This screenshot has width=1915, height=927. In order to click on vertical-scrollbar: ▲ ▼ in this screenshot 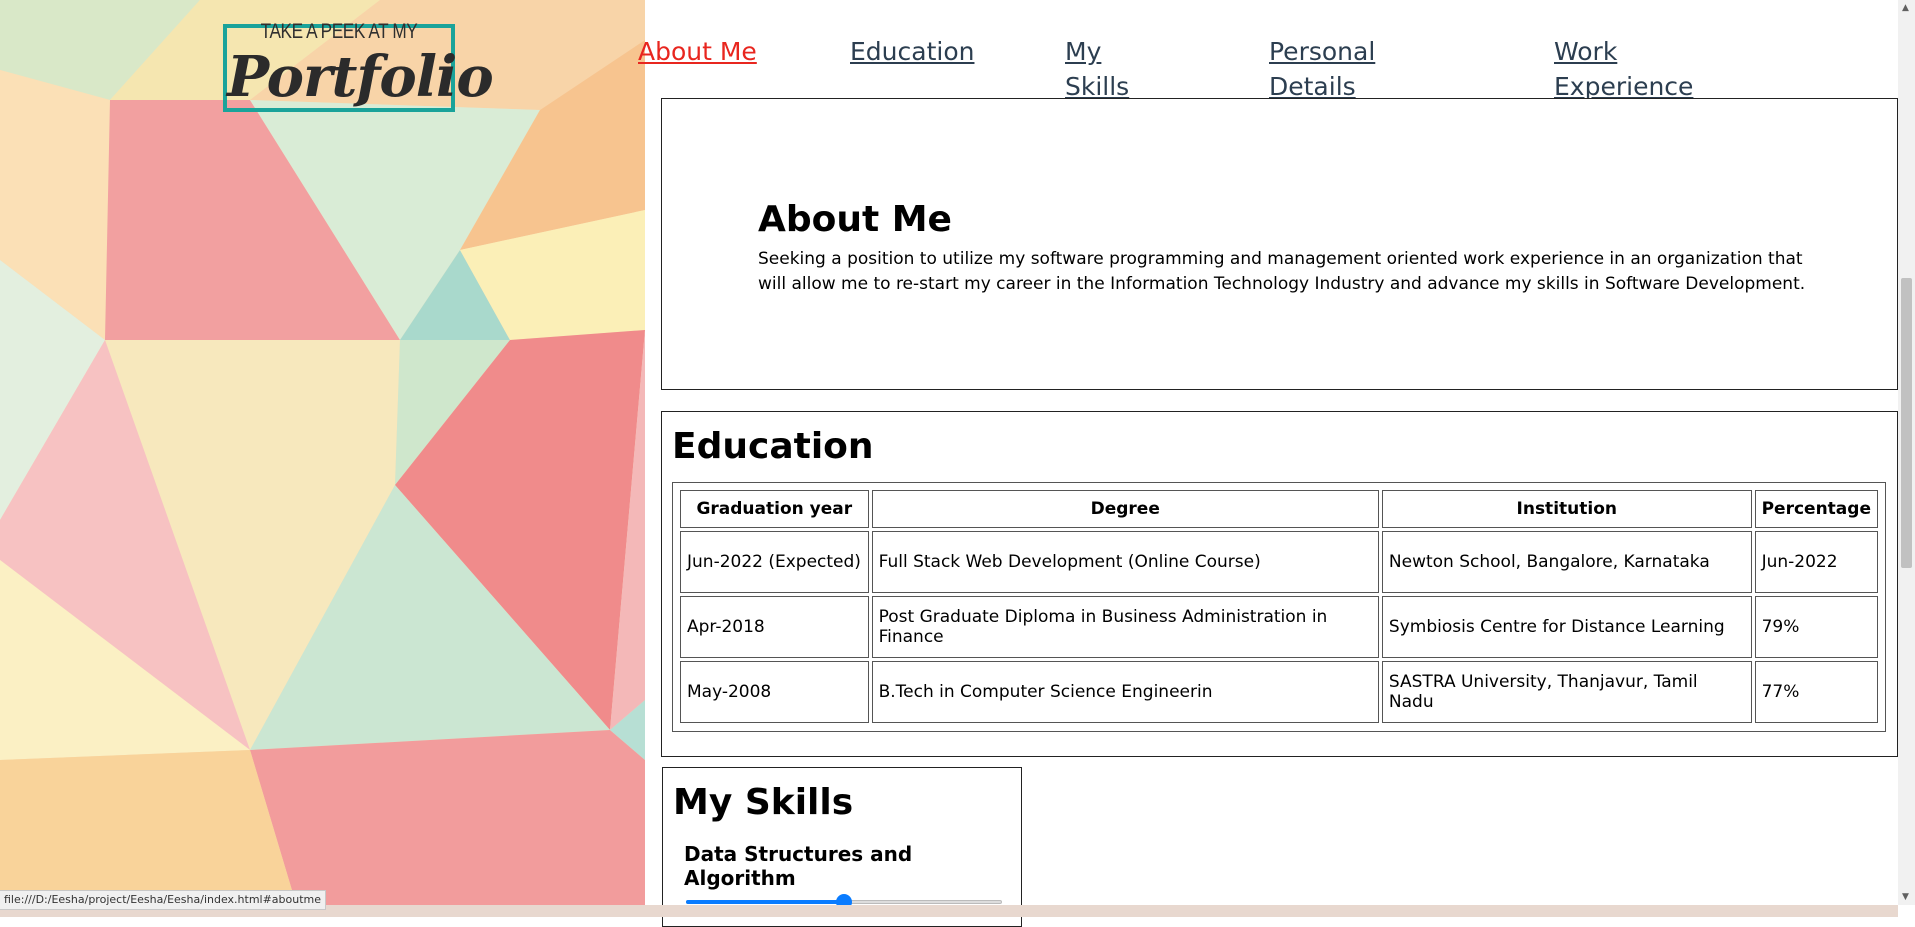, I will do `click(1906, 452)`.